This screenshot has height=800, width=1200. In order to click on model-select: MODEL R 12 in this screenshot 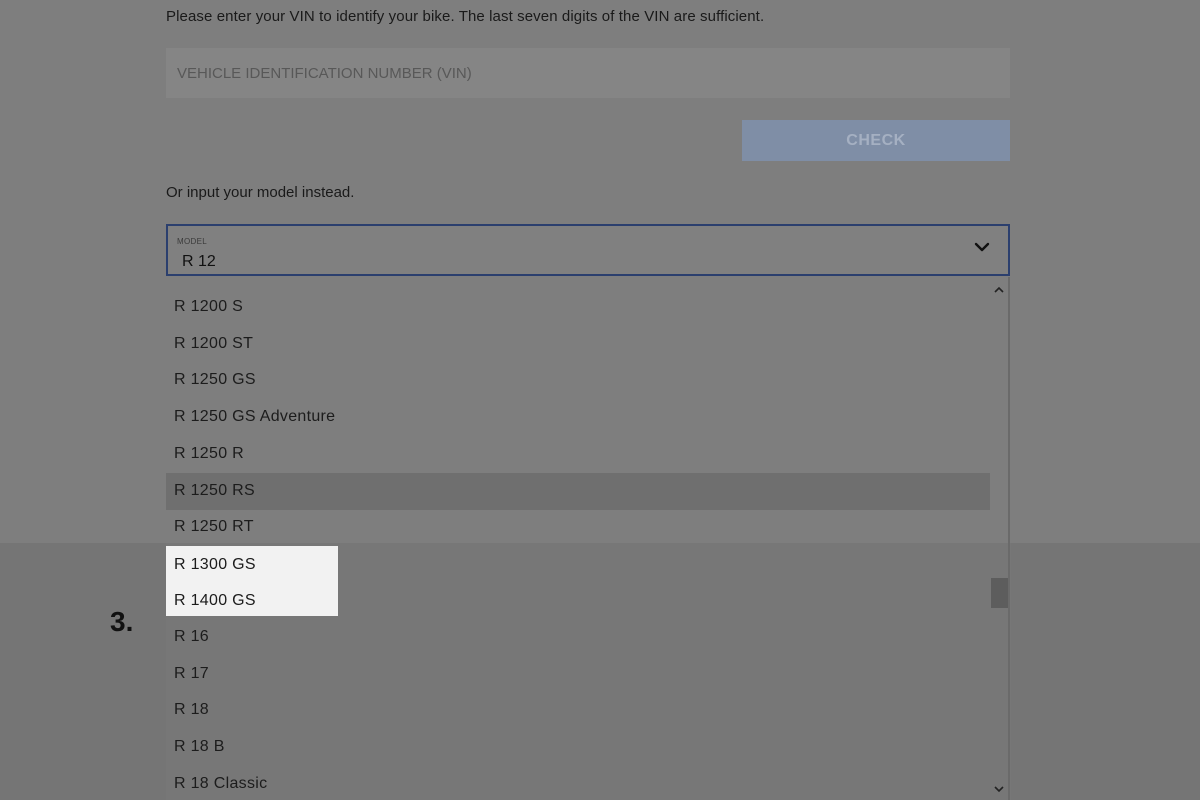, I will do `click(588, 250)`.